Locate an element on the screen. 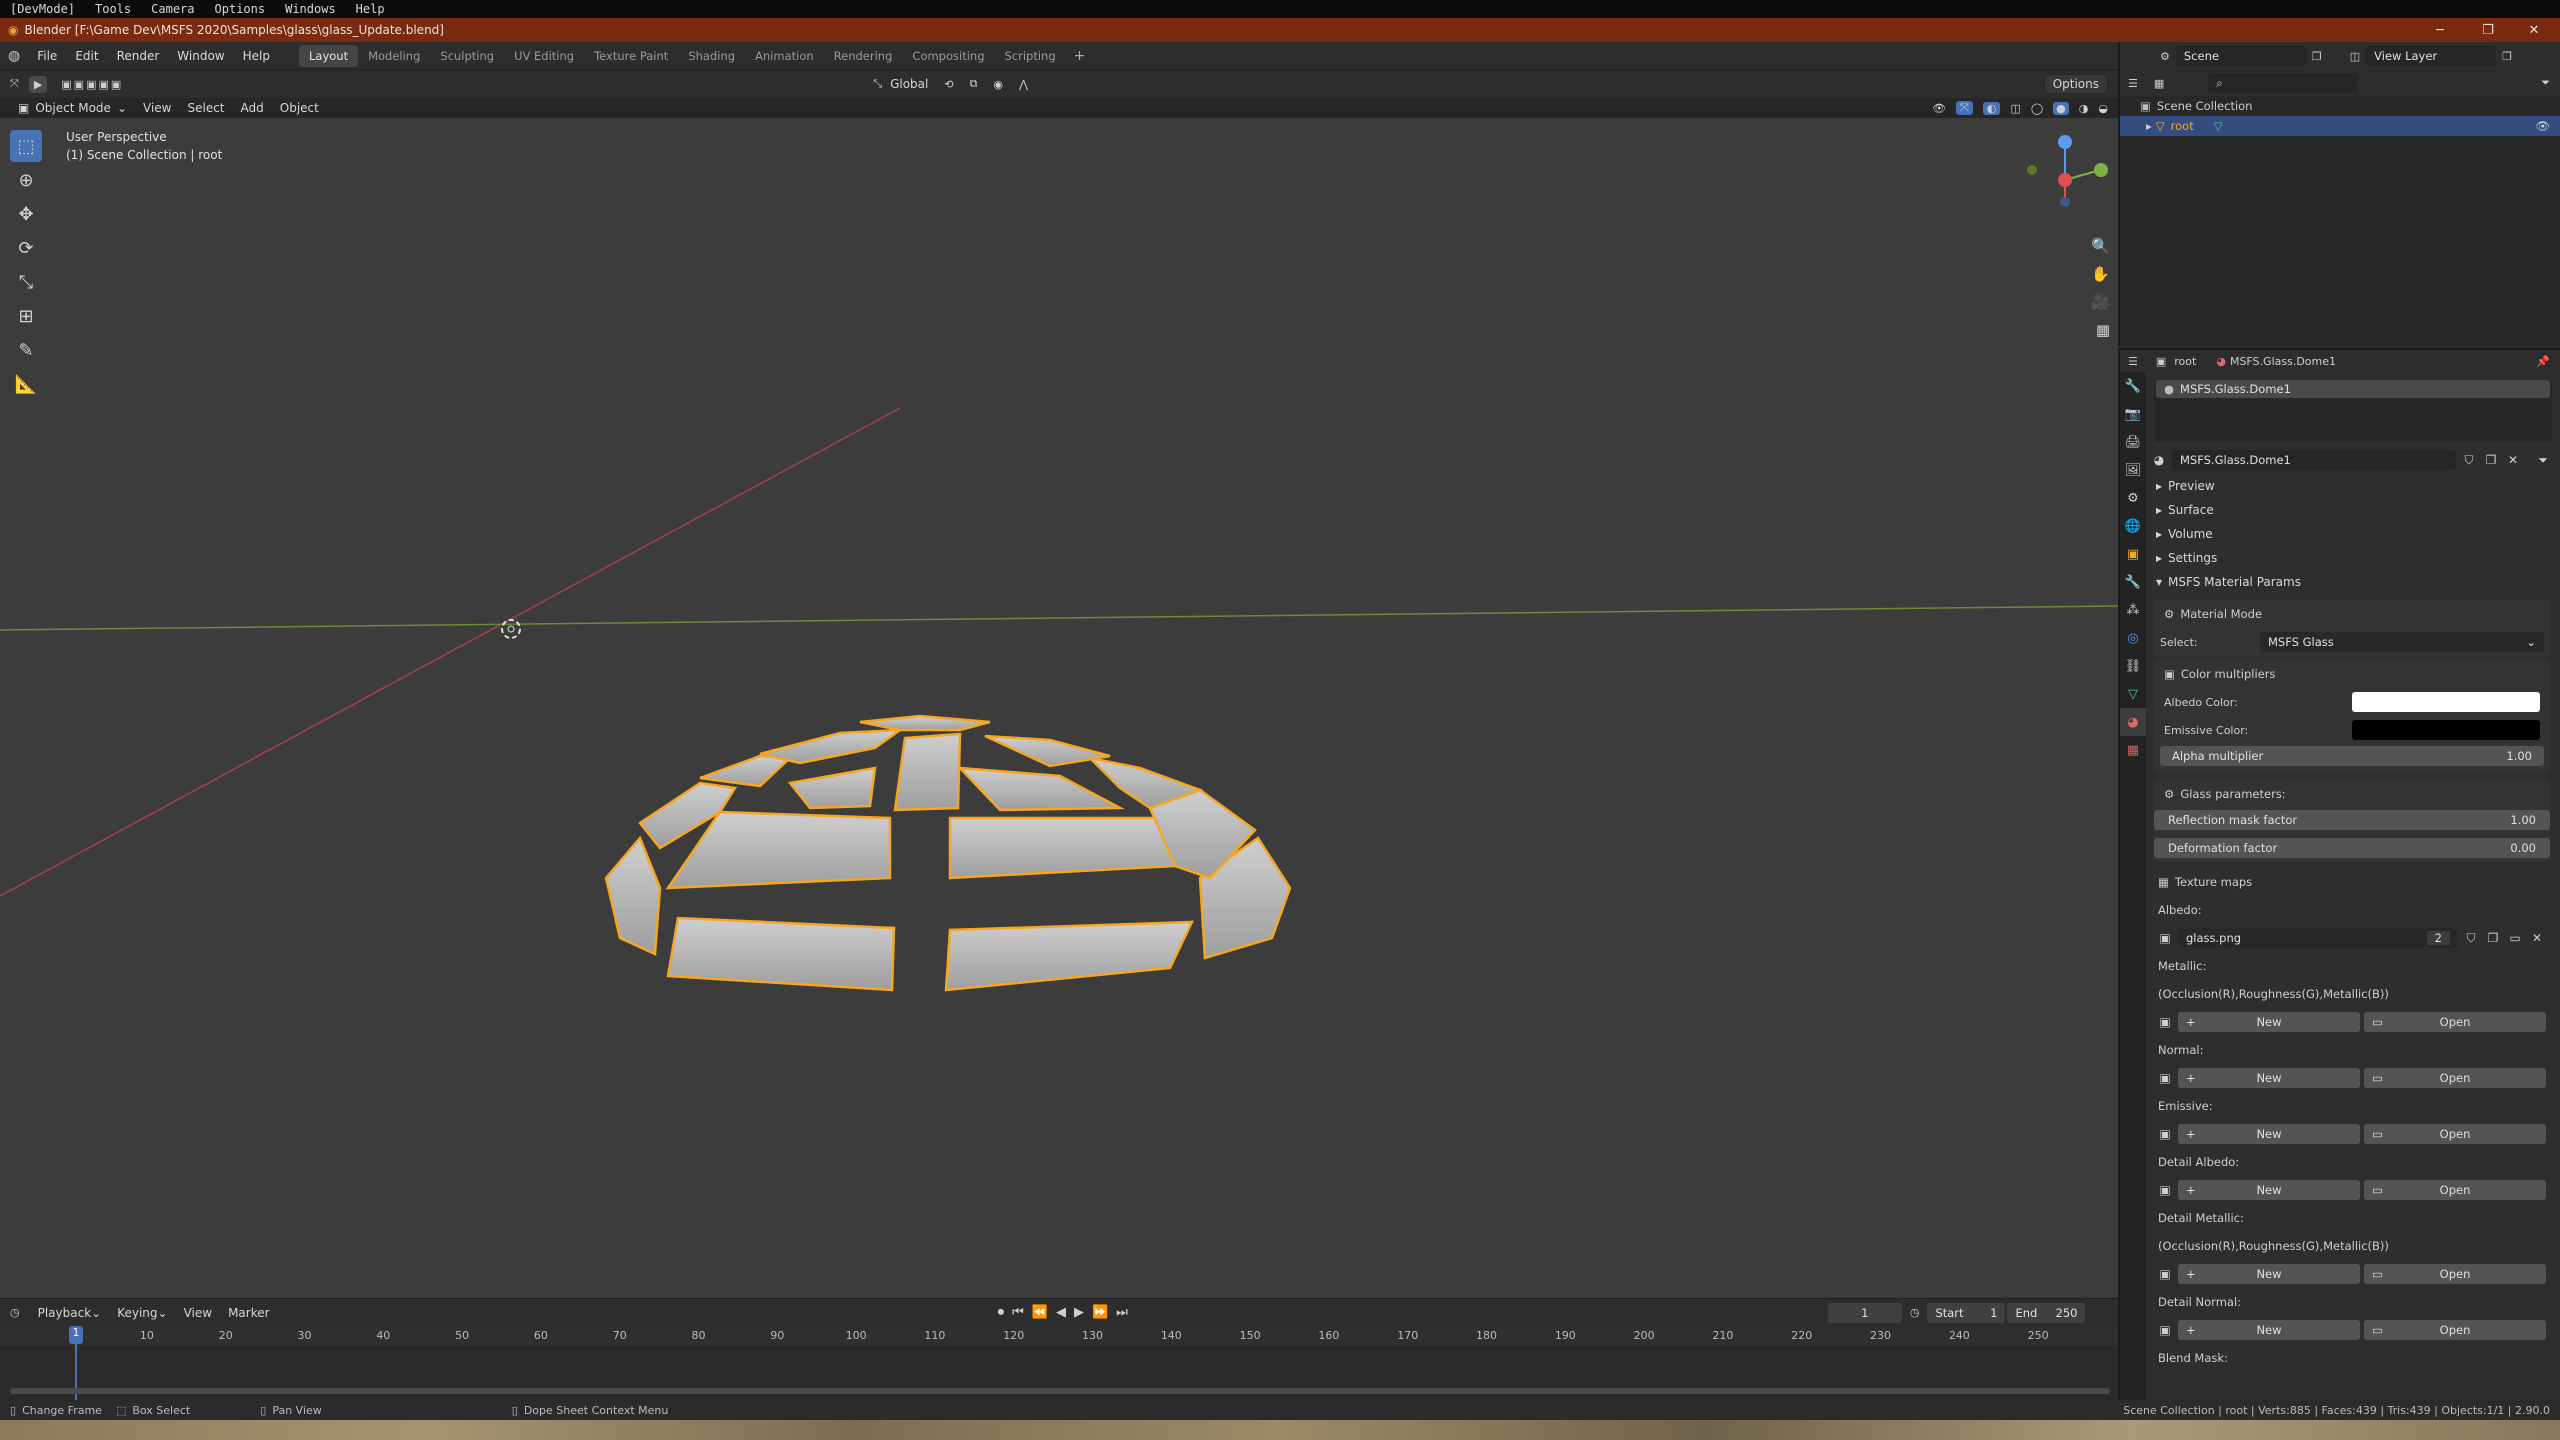  annotate-tool-icon: ✎ is located at coordinates (26, 350).